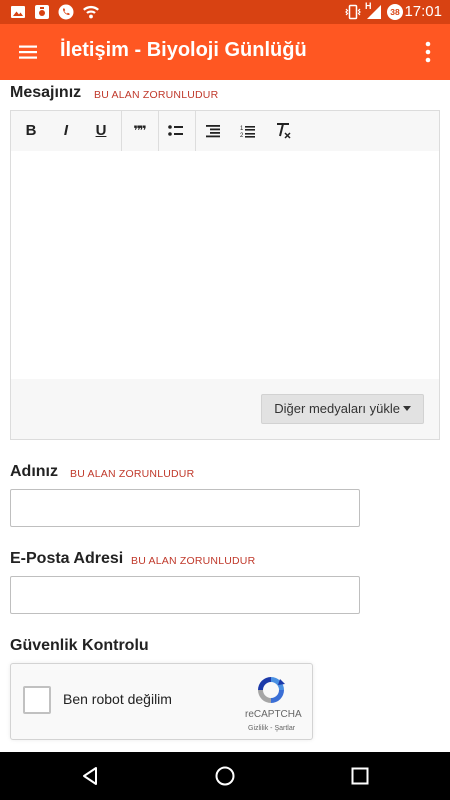 The width and height of the screenshot is (450, 800). Describe the element at coordinates (271, 728) in the screenshot. I see `recaptcha-privacy-terms-link: Gizlilik - Şartlar` at that location.